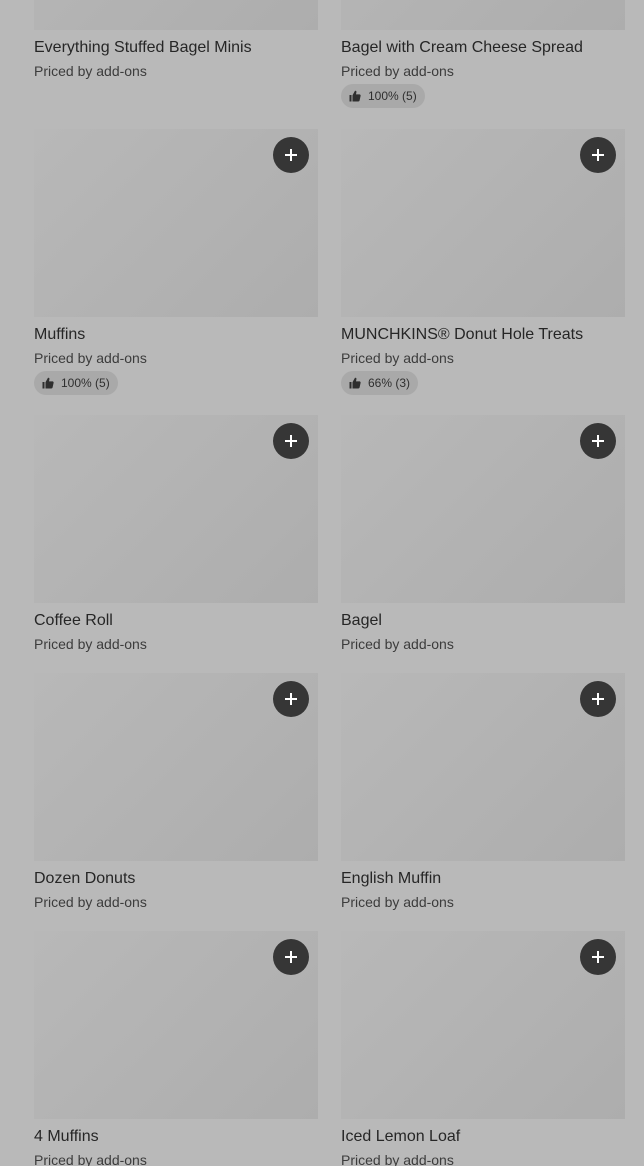 This screenshot has height=1166, width=644. What do you see at coordinates (401, 1136) in the screenshot?
I see `item-name: Iced Lemon Loaf` at bounding box center [401, 1136].